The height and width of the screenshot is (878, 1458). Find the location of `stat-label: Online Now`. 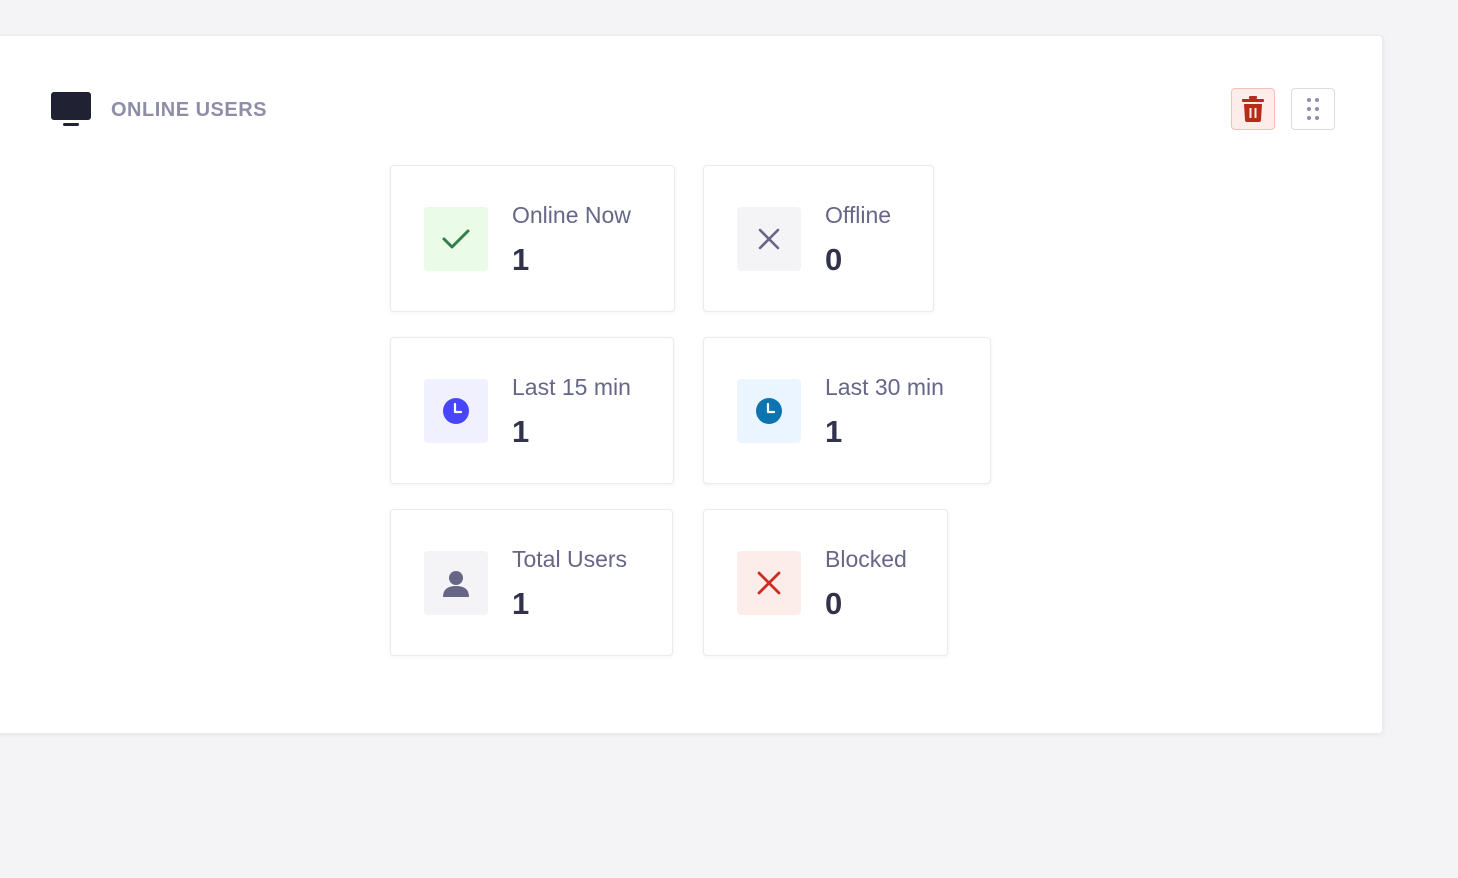

stat-label: Online Now is located at coordinates (571, 215).